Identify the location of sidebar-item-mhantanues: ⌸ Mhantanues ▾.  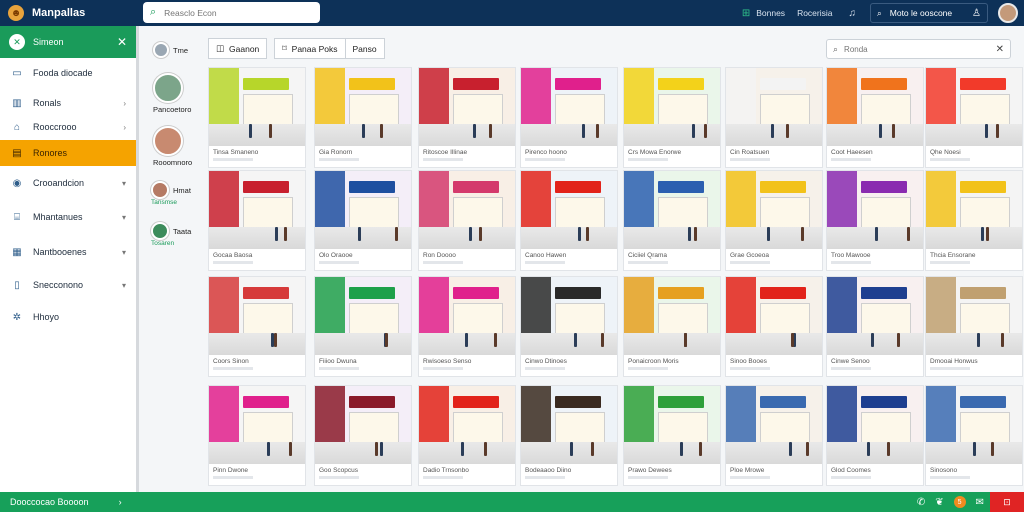
(68, 217).